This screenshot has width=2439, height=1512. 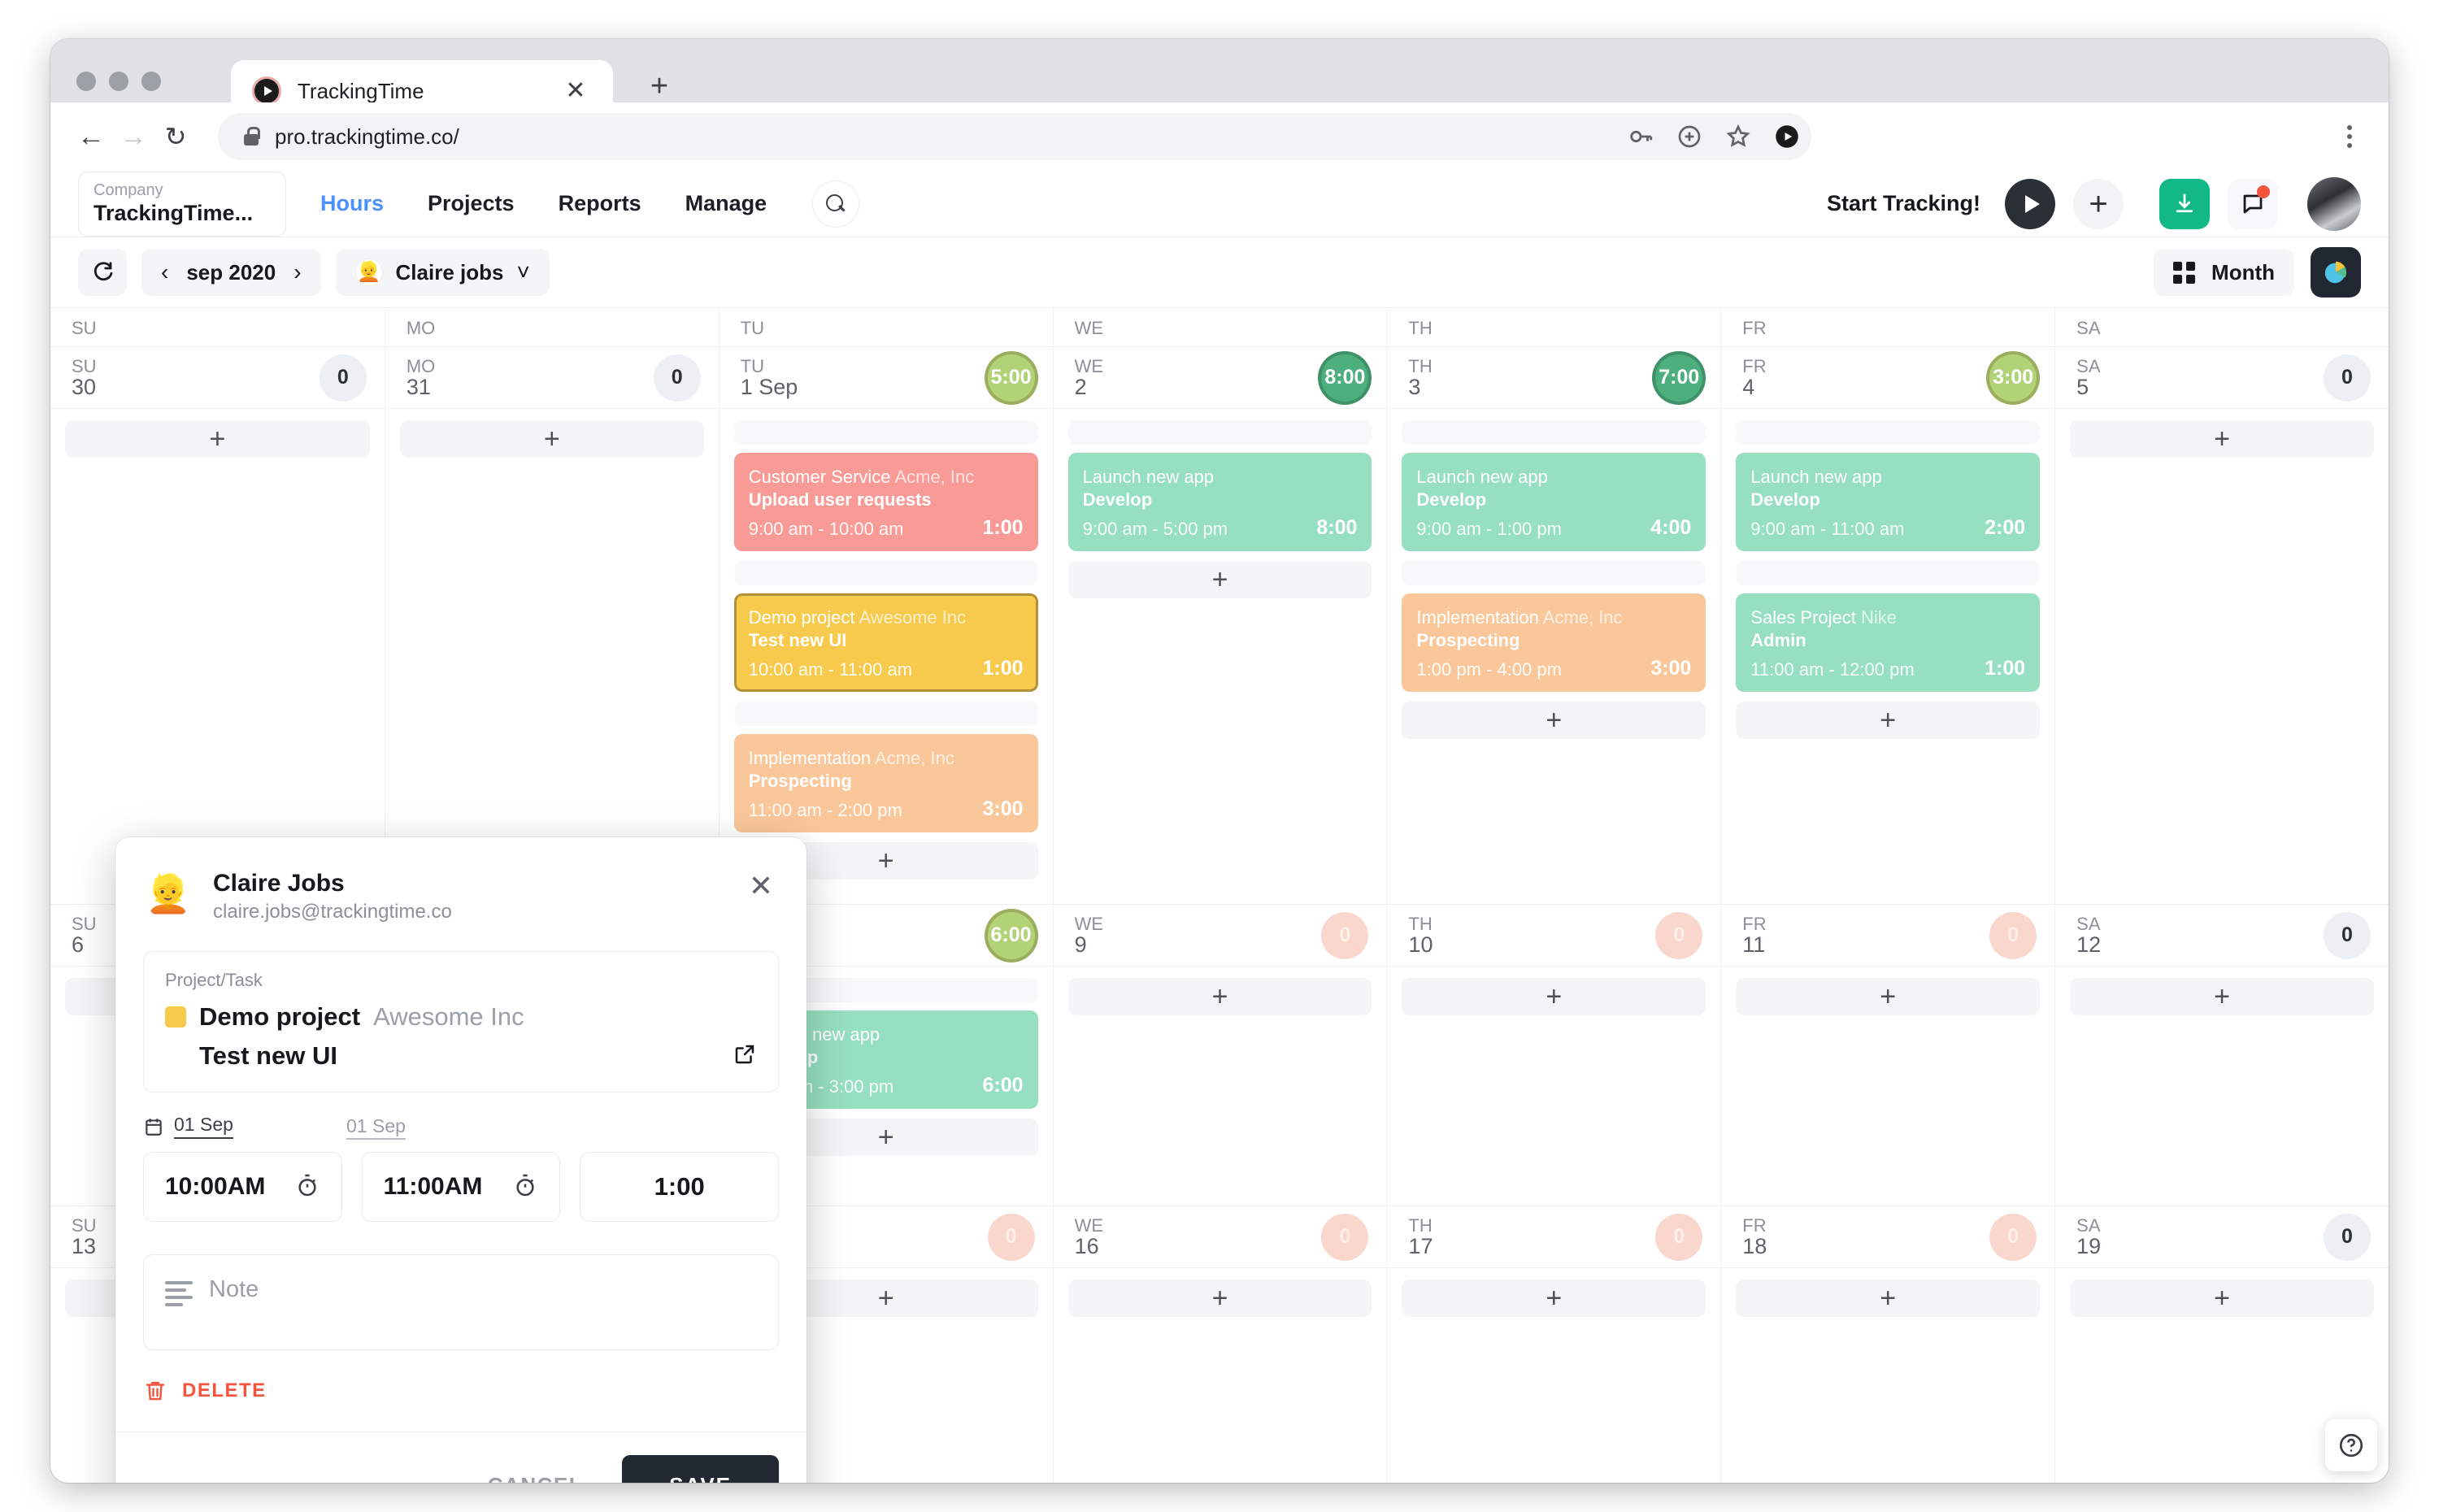 I want to click on day-body: +, so click(x=1220, y=1304).